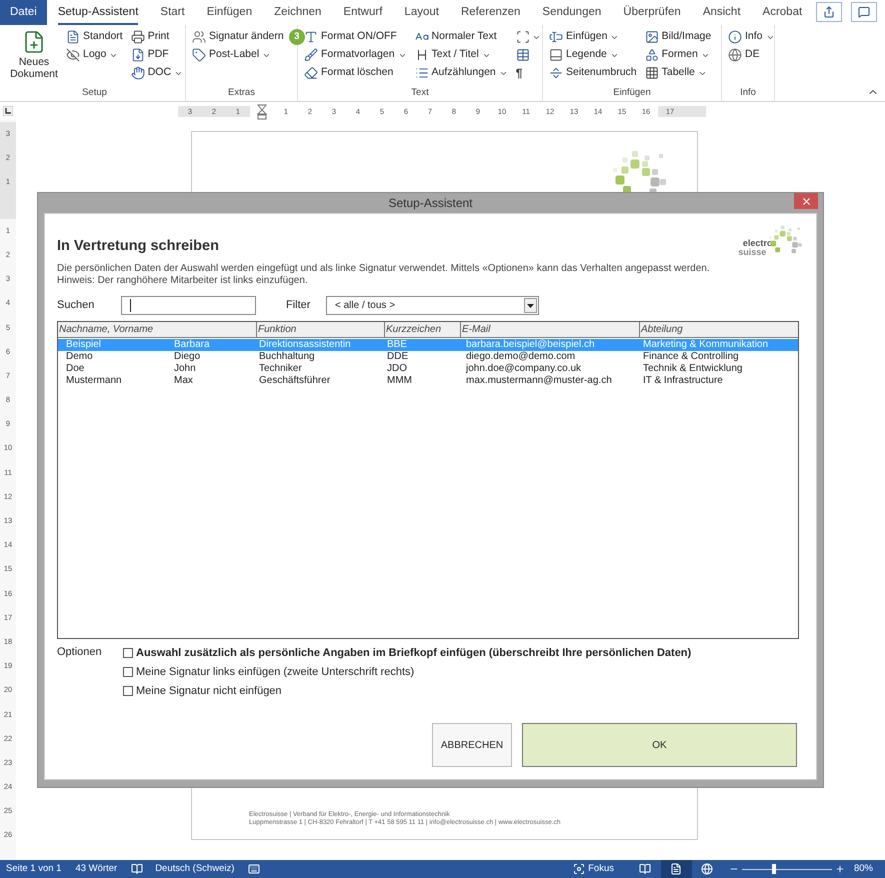  What do you see at coordinates (593, 55) in the screenshot?
I see `ribbon-button: Legende` at bounding box center [593, 55].